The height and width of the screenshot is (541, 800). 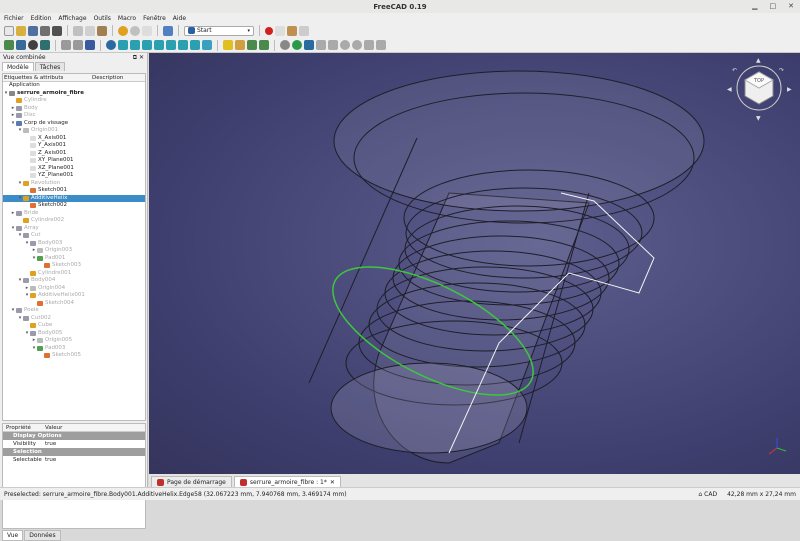 What do you see at coordinates (252, 45) in the screenshot?
I see `link-icon` at bounding box center [252, 45].